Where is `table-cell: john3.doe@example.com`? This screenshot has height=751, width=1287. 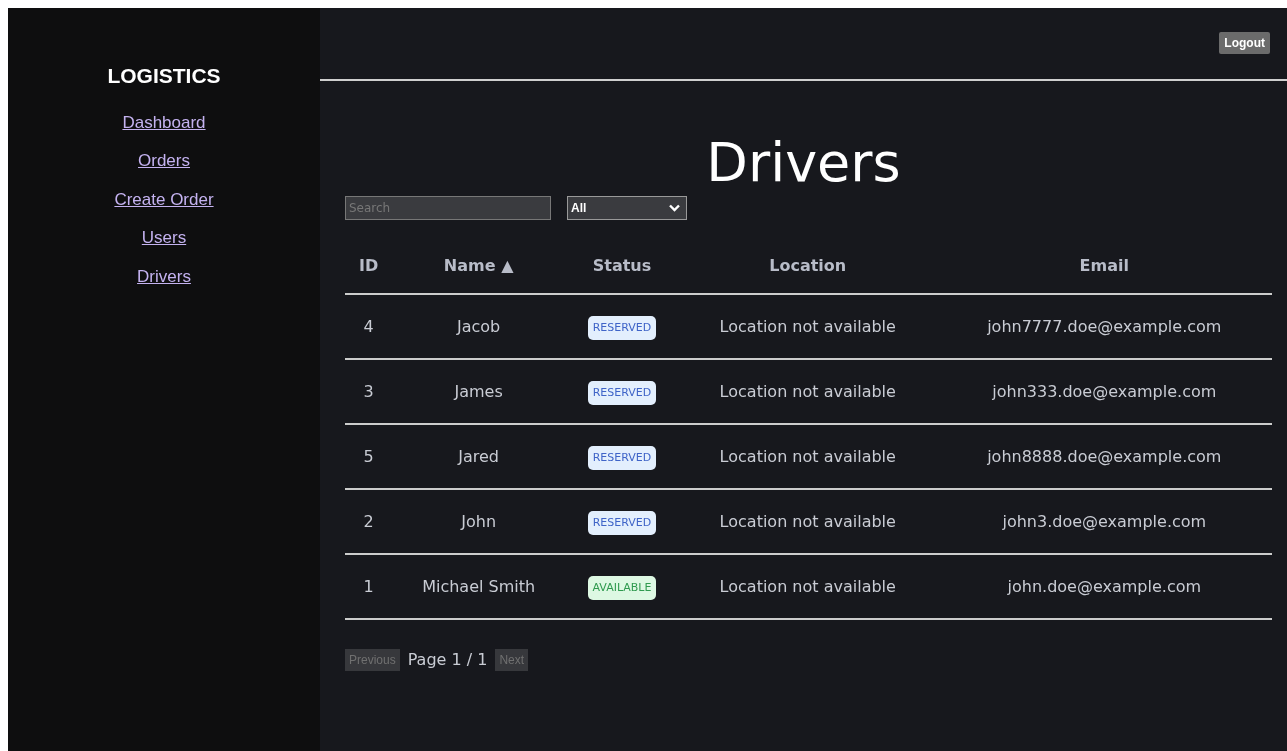 table-cell: john3.doe@example.com is located at coordinates (1104, 522).